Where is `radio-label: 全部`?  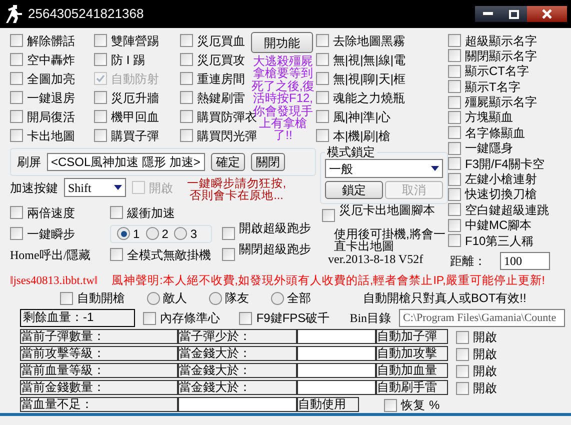 radio-label: 全部 is located at coordinates (299, 298).